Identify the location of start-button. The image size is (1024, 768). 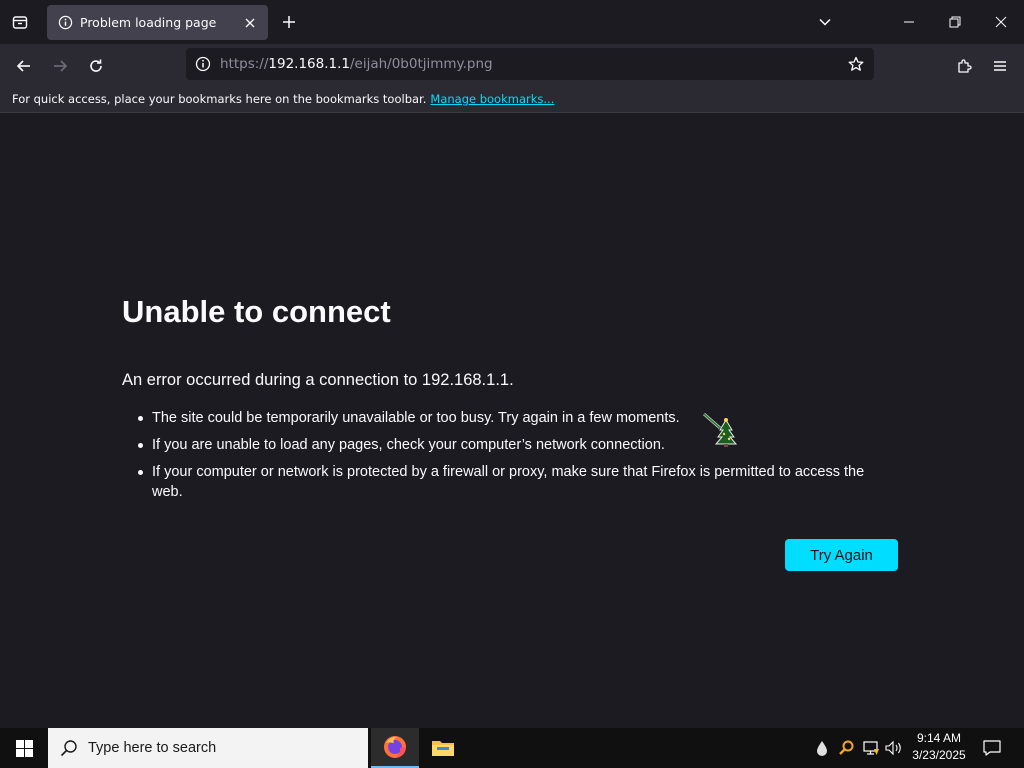
(24, 748).